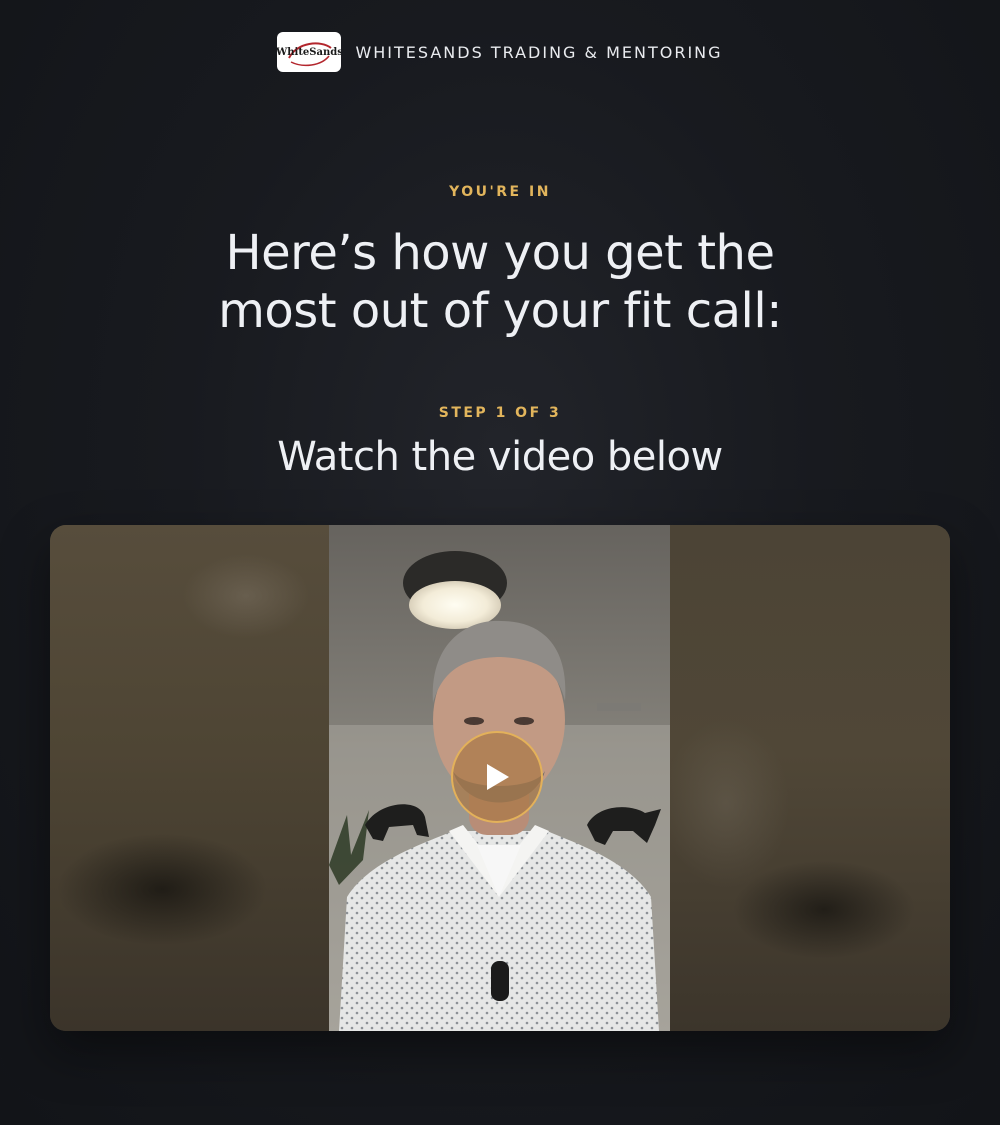  What do you see at coordinates (810, 778) in the screenshot?
I see `video-blur-right` at bounding box center [810, 778].